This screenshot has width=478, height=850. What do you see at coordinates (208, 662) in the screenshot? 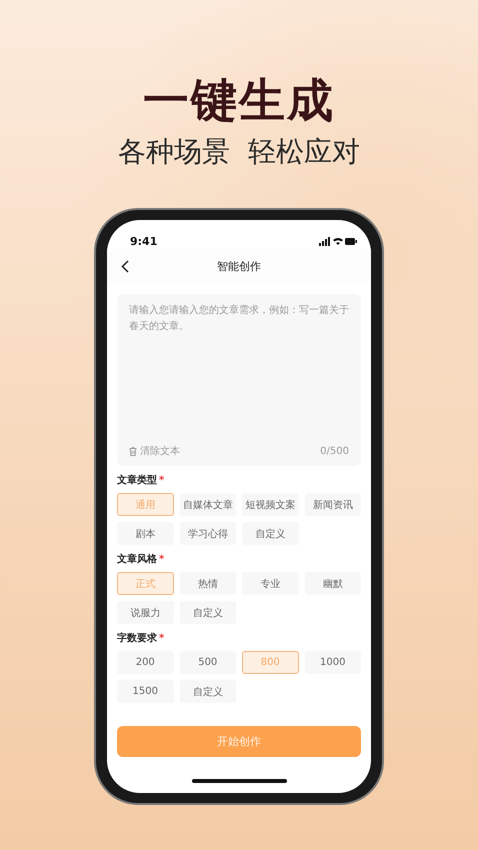
I see `option-chip: 500` at bounding box center [208, 662].